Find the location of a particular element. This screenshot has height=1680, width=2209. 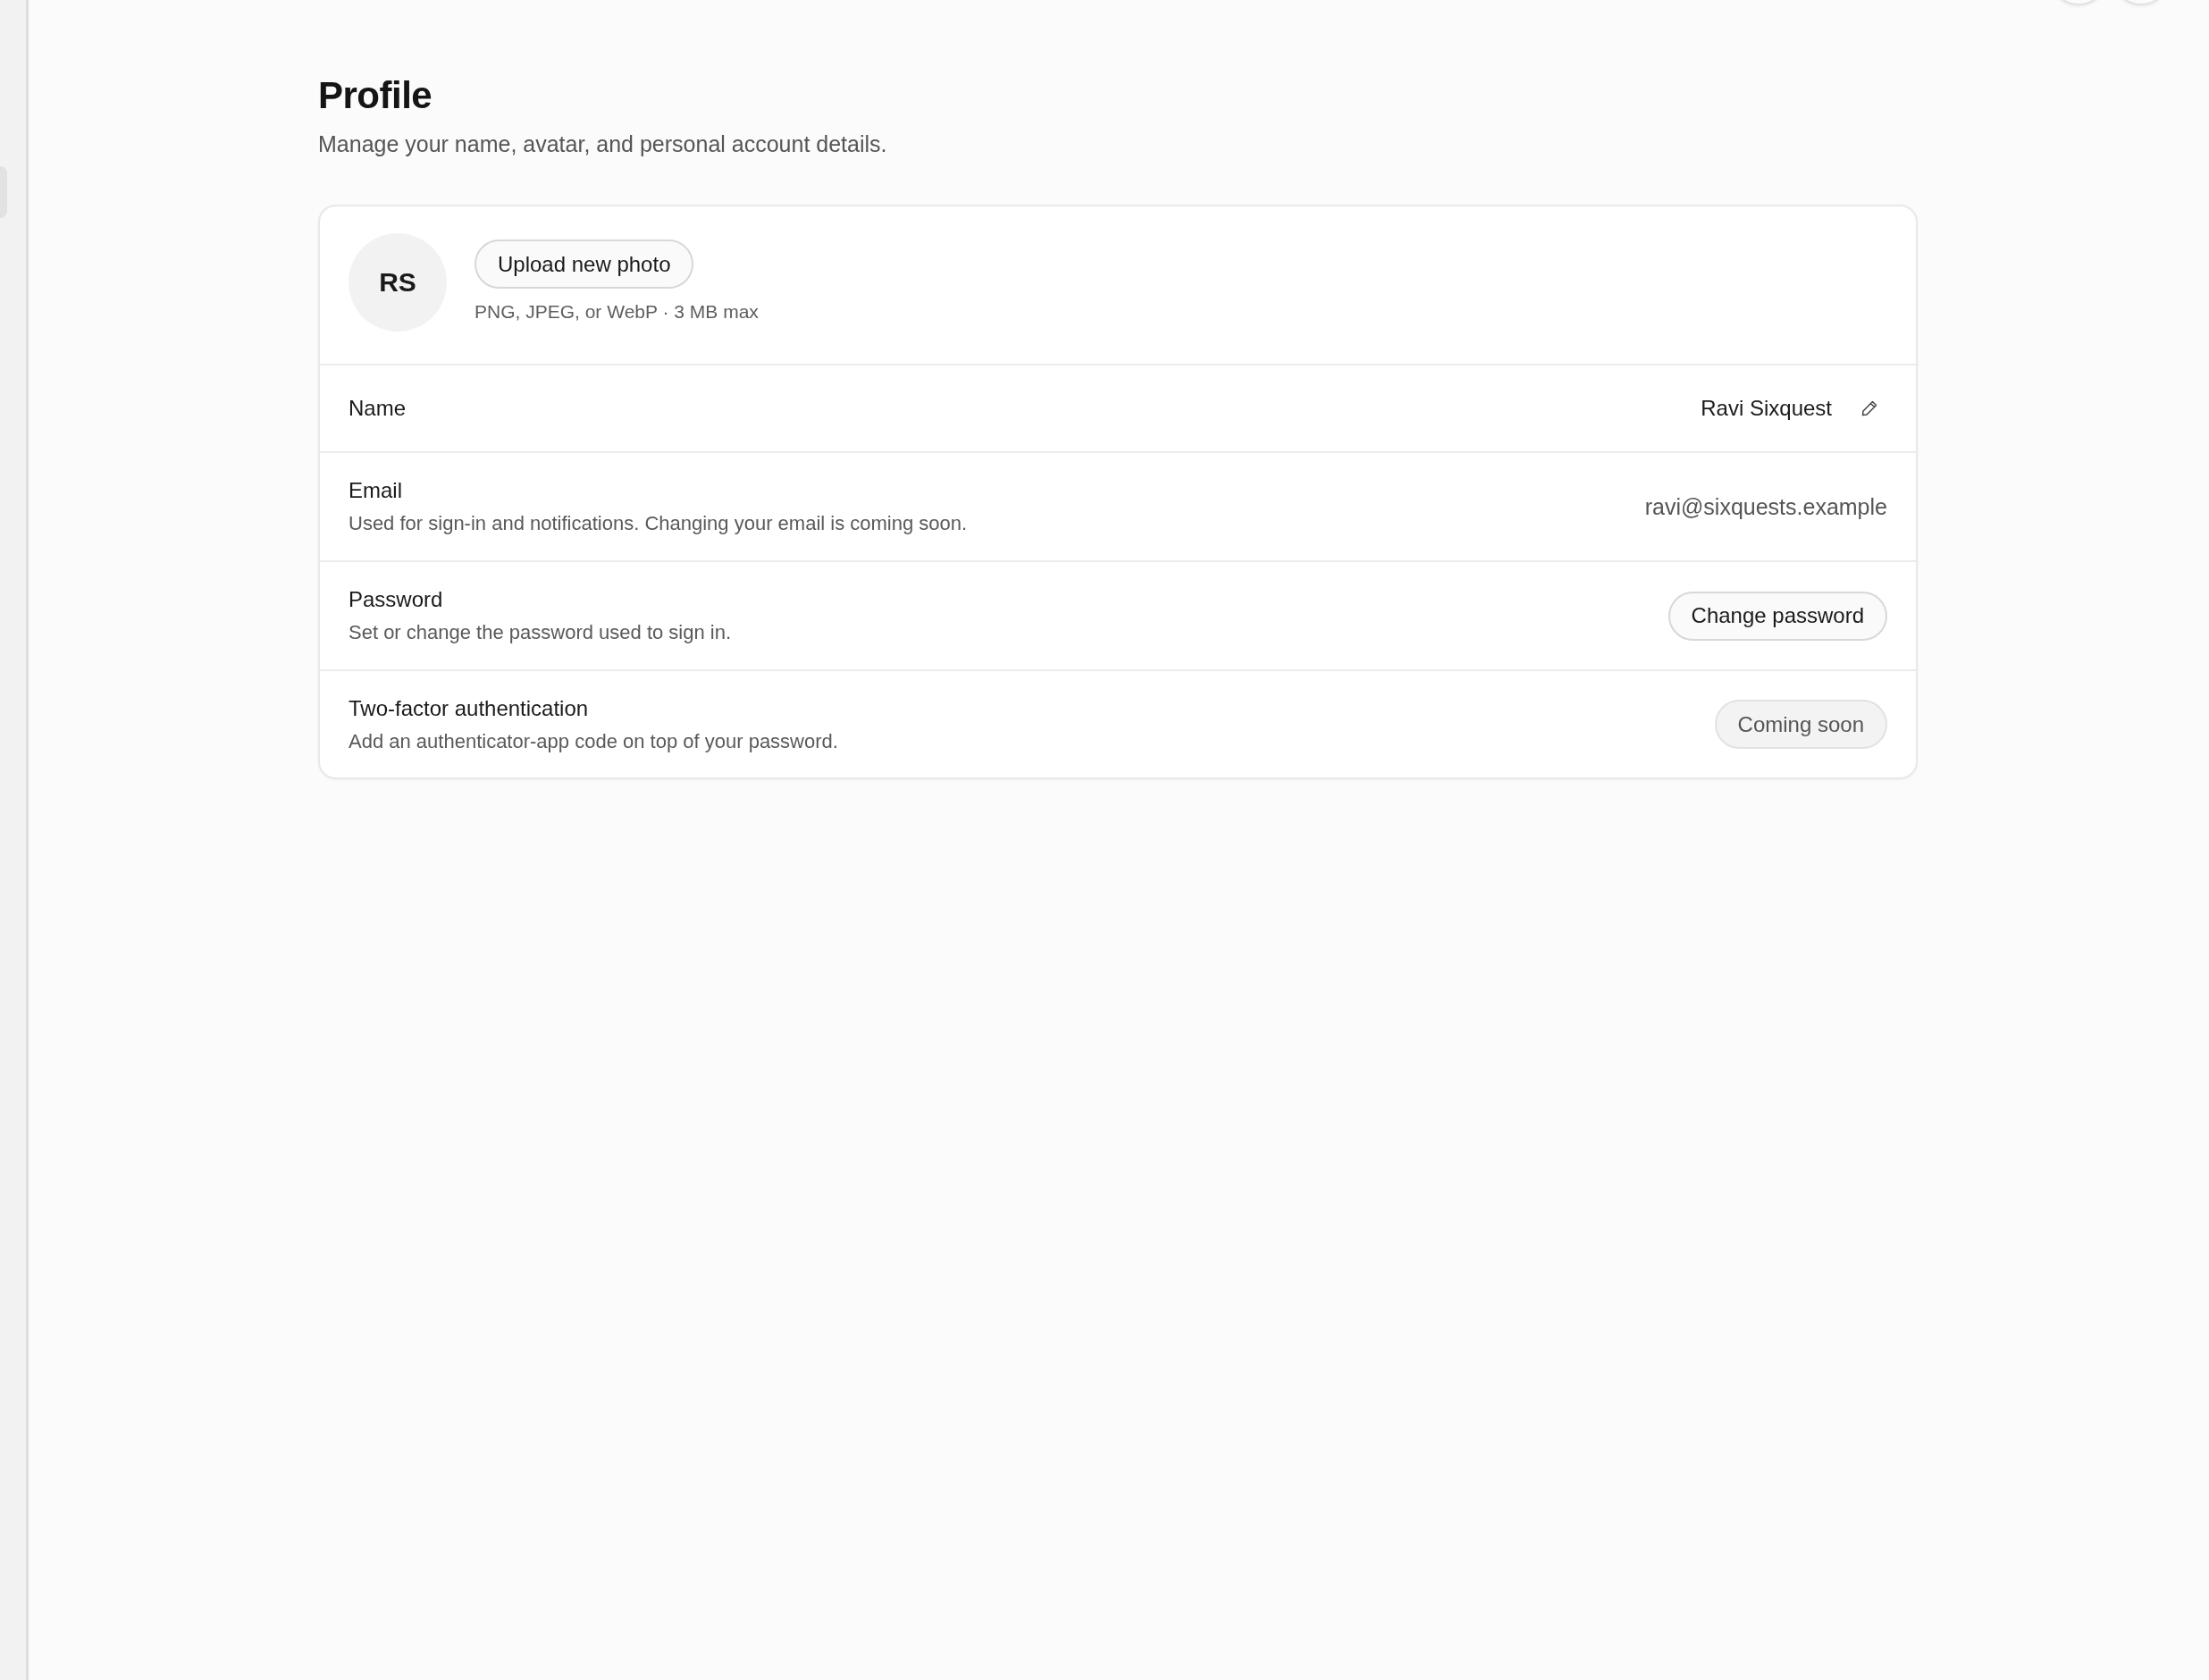

upload-photo-button: Upload new photo is located at coordinates (584, 264).